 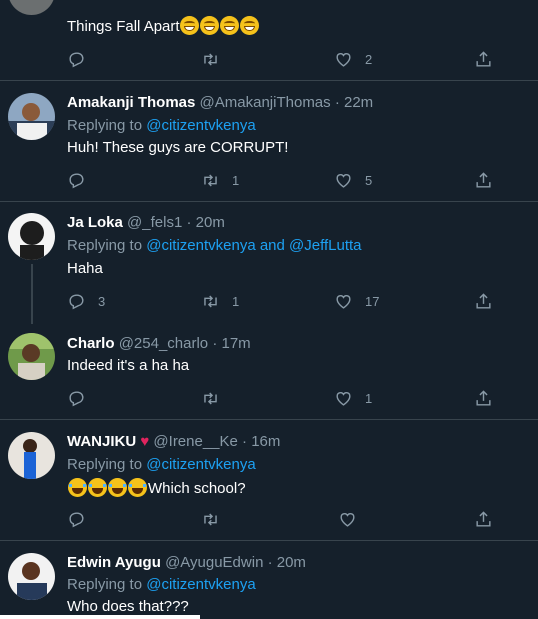 I want to click on tweet-actions: 3 1 17, so click(x=269, y=302).